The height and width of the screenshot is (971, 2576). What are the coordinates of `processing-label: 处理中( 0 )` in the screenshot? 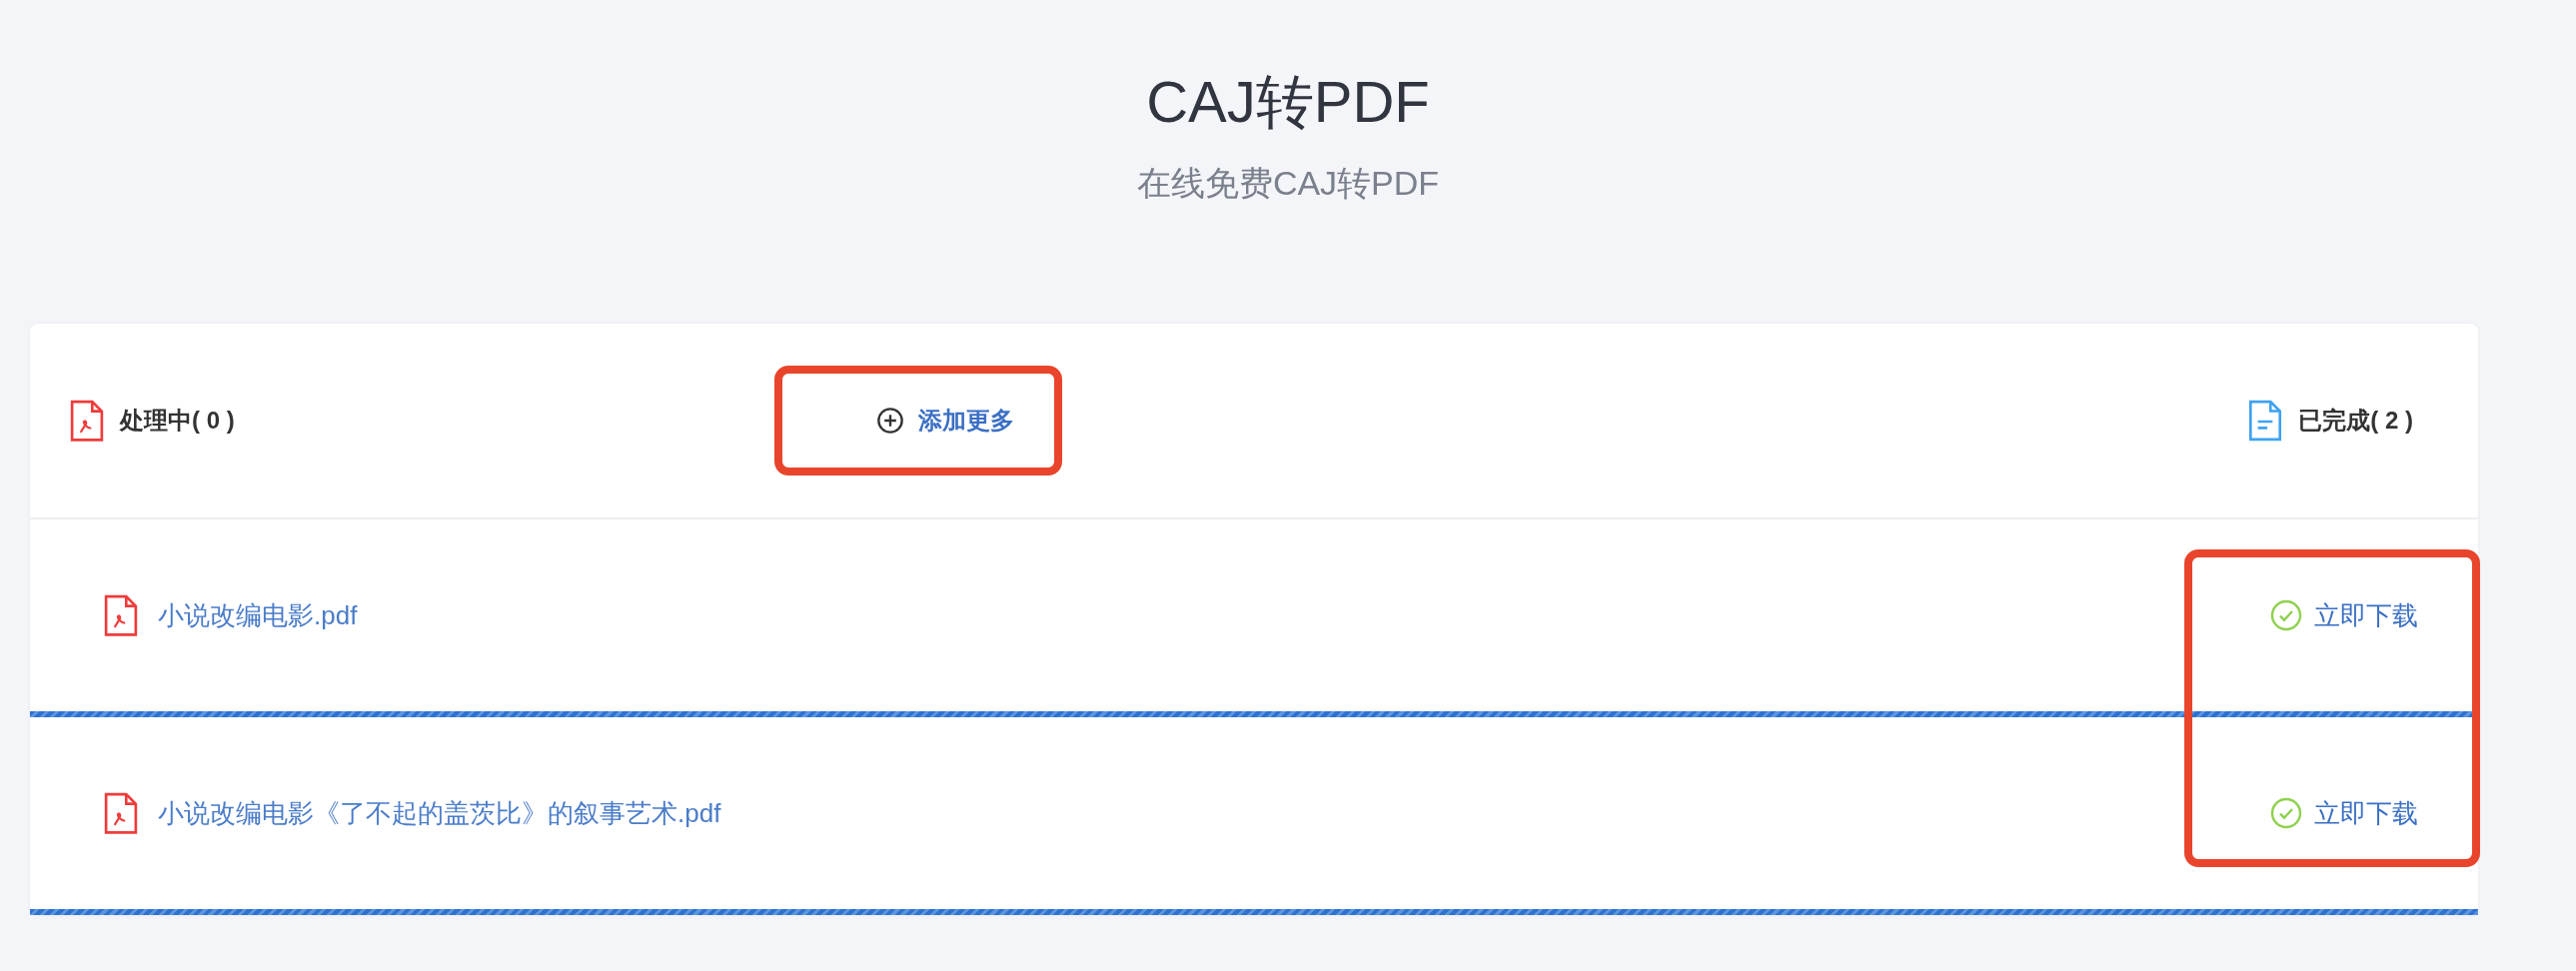 It's located at (177, 421).